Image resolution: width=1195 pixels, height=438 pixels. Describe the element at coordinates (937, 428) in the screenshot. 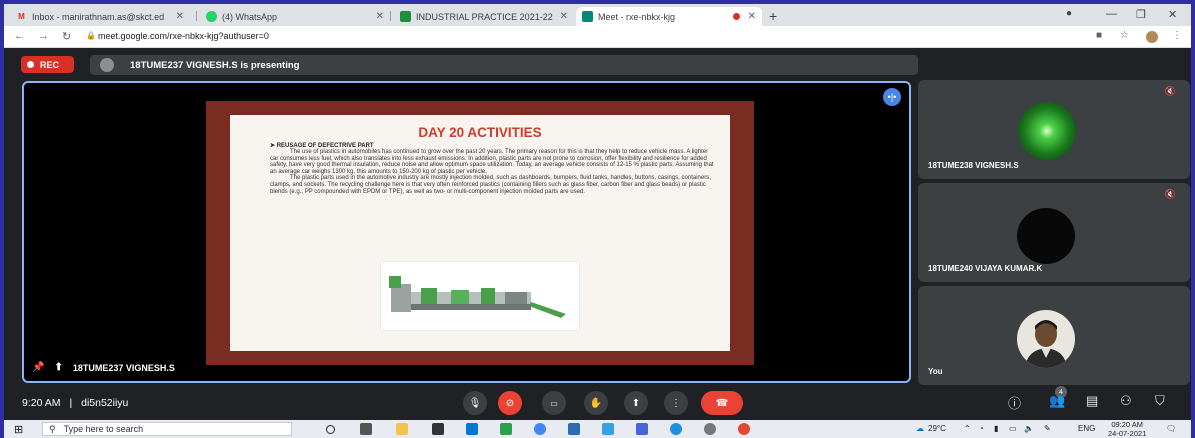

I see `temperature: 29°C` at that location.